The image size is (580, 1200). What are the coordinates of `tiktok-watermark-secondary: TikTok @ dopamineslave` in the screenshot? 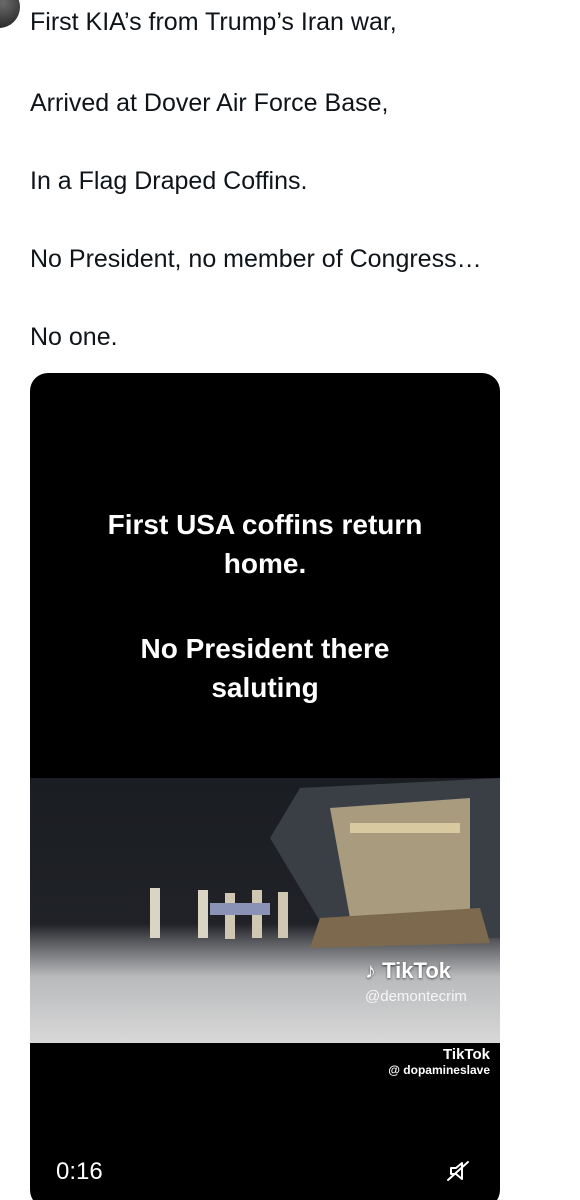 It's located at (439, 1061).